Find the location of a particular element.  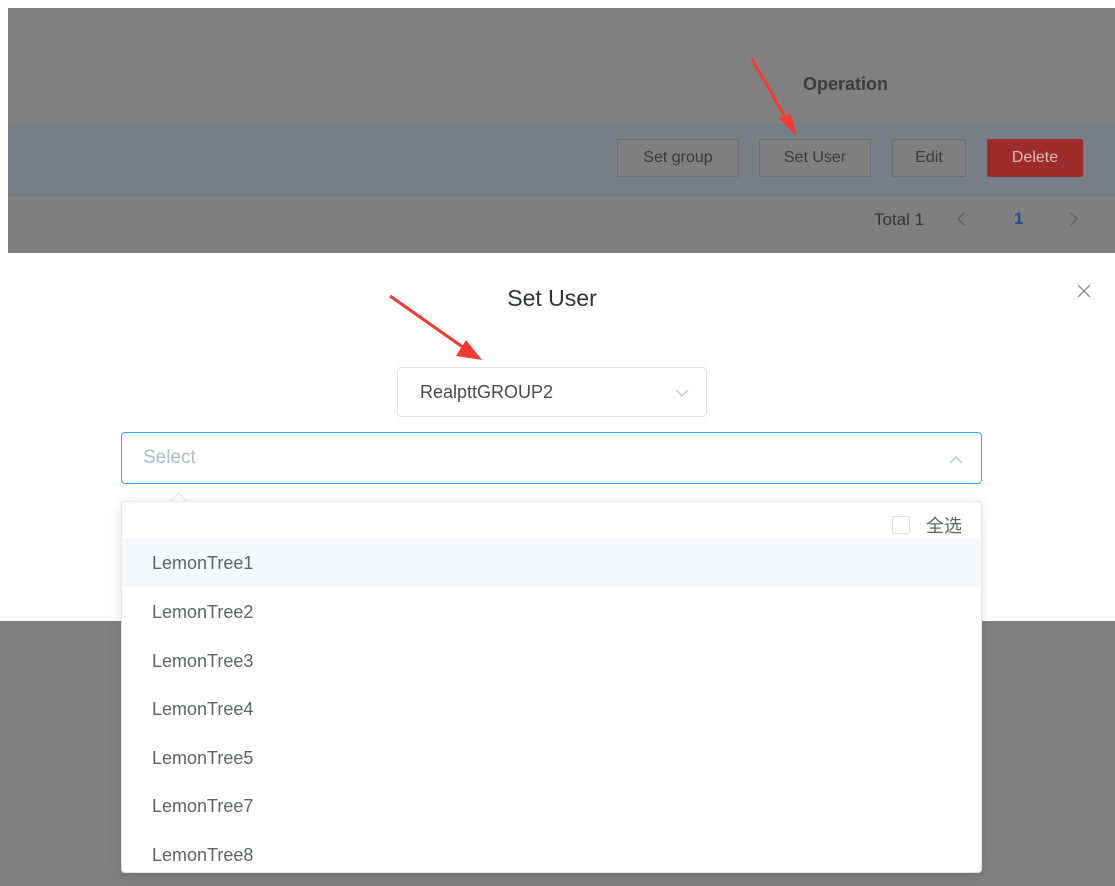

pagination-current-page: 1 is located at coordinates (1018, 219).